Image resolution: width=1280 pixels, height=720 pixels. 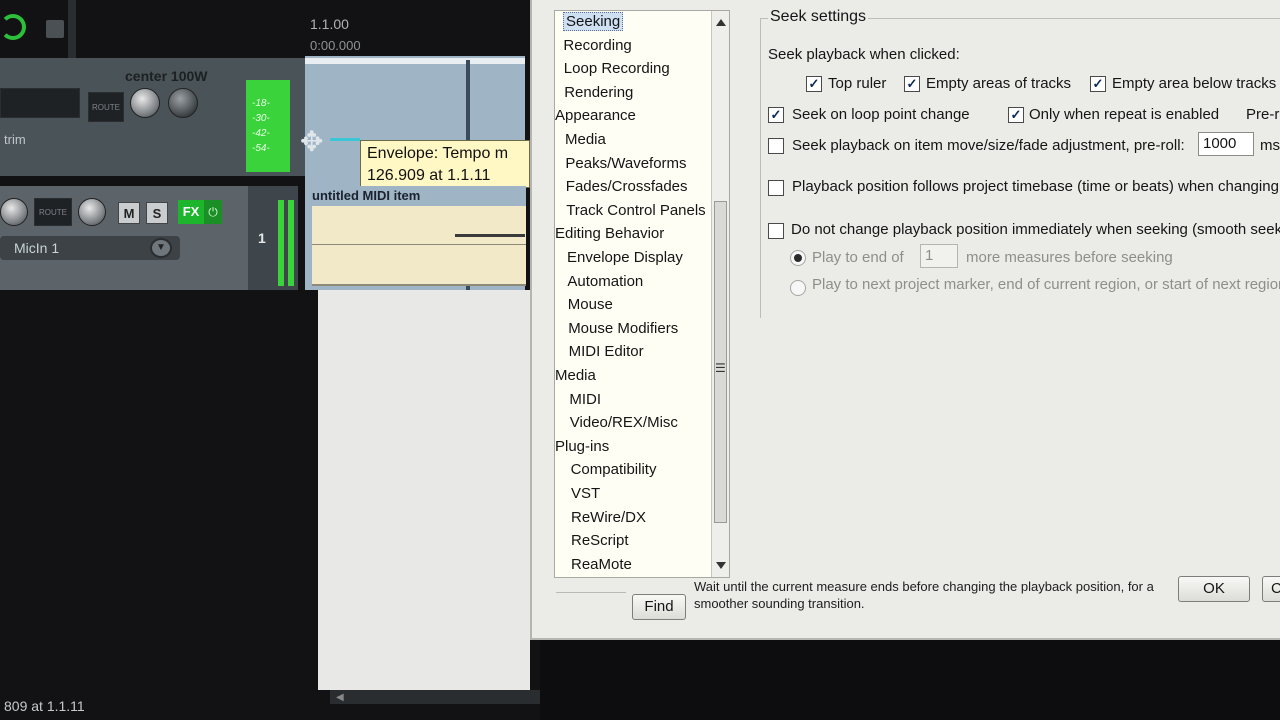 I want to click on tree-item-label: Automation, so click(x=605, y=281).